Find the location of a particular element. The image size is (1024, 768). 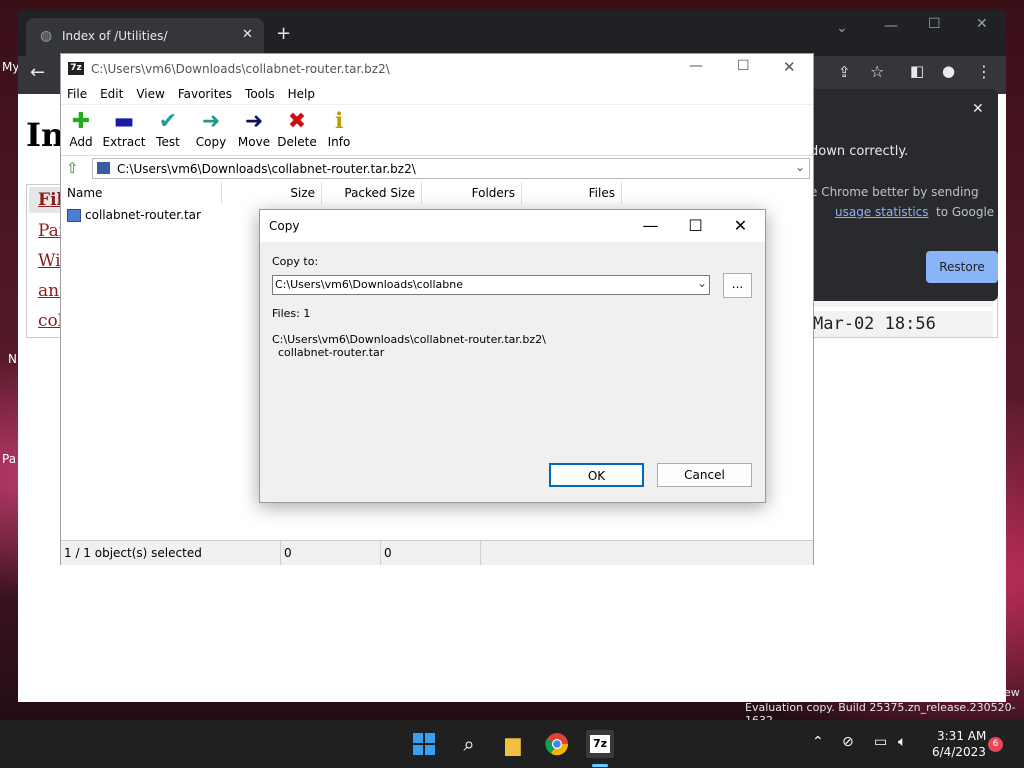

column-size: Size is located at coordinates (272, 193).